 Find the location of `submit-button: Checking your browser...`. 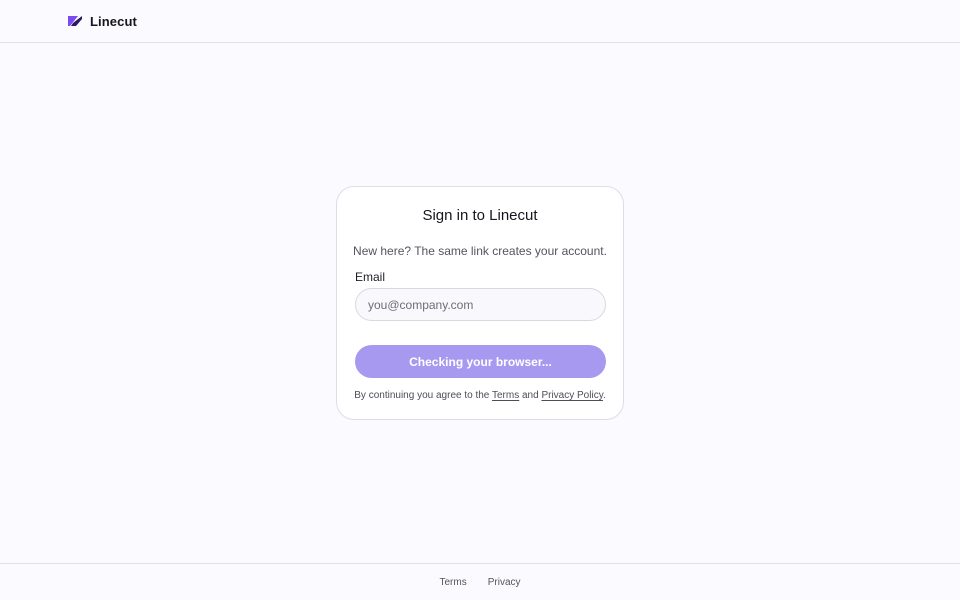

submit-button: Checking your browser... is located at coordinates (480, 361).